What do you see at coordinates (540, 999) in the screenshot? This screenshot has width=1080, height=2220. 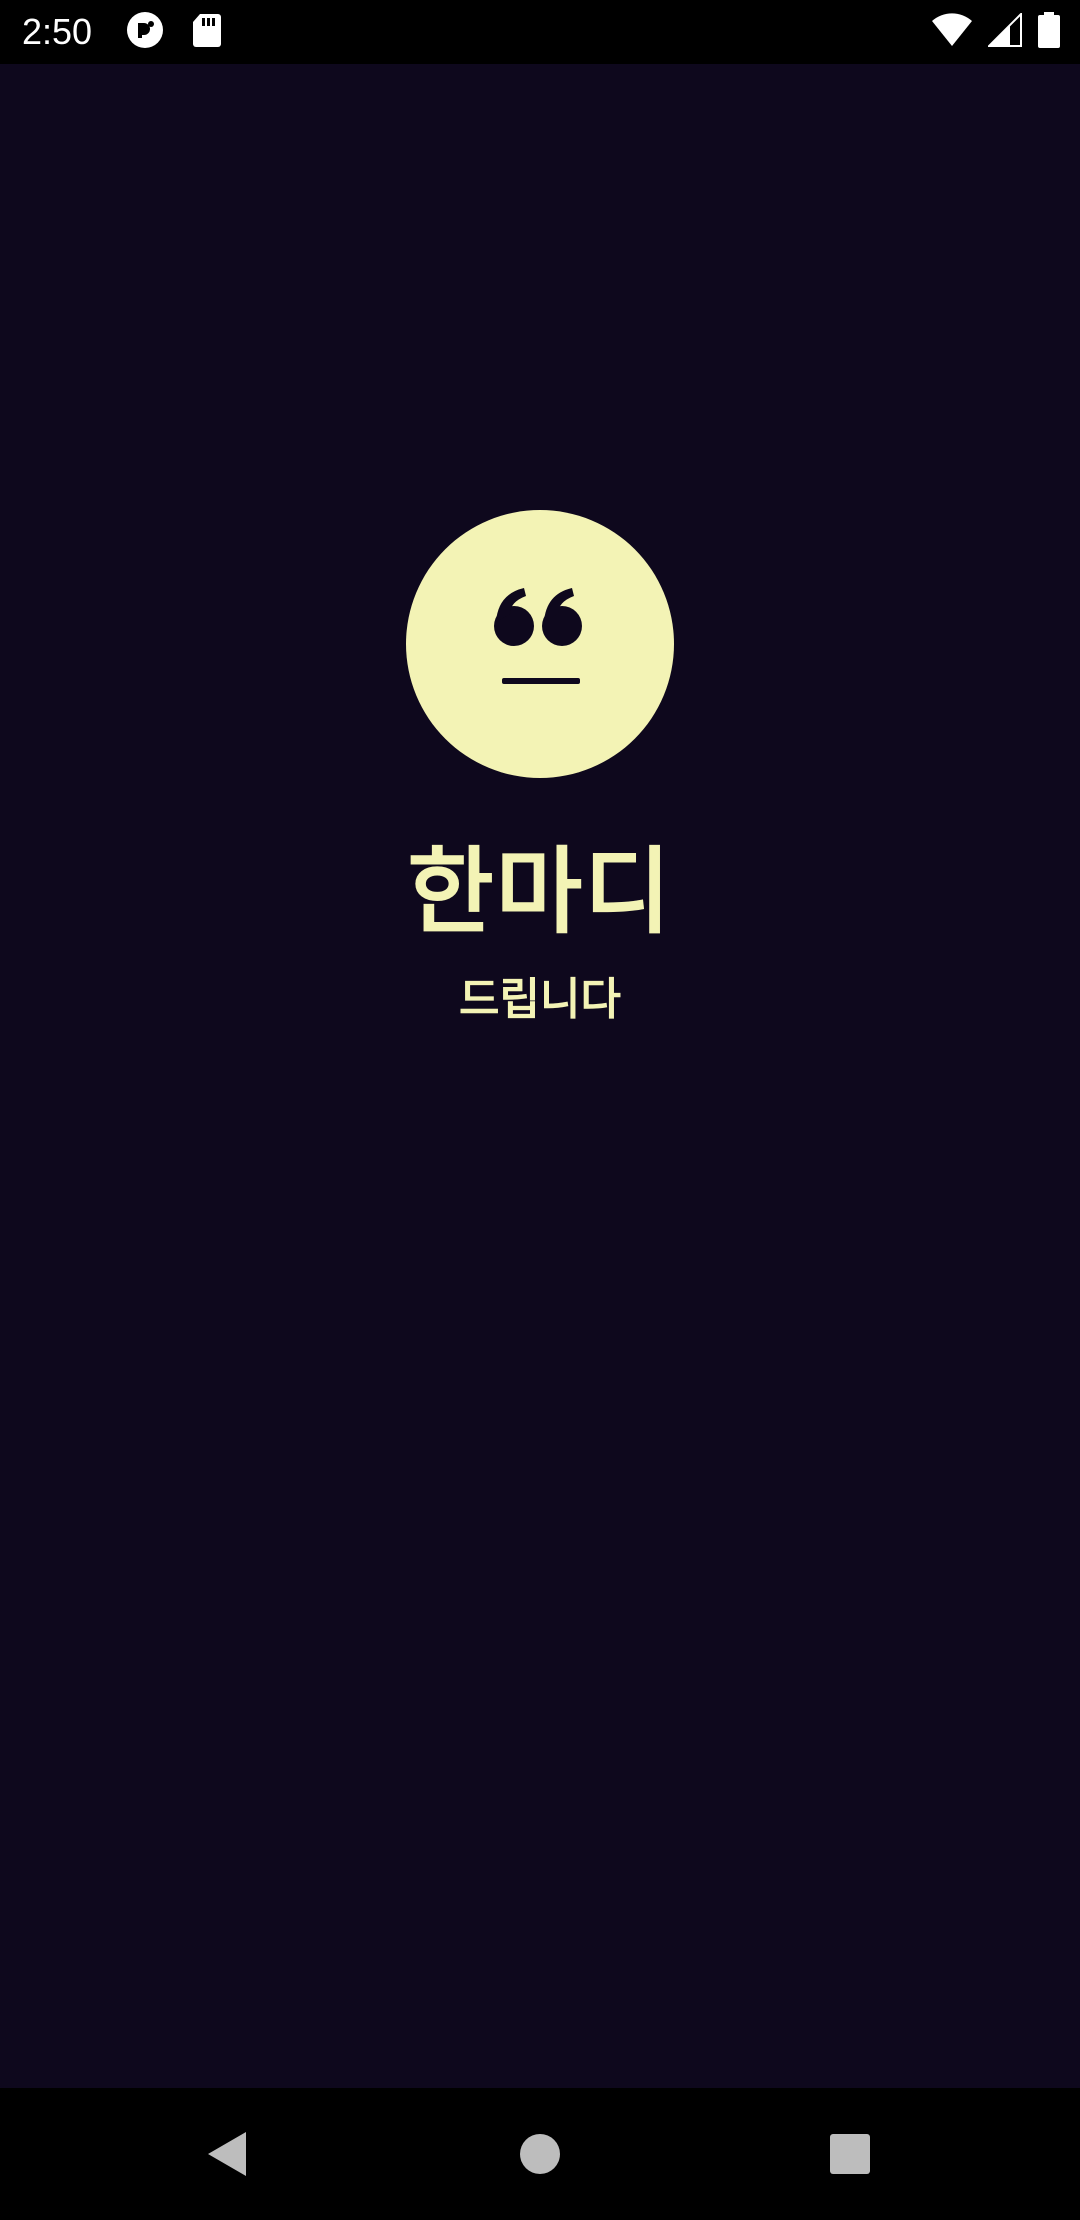 I see `app-subtitle: 드립니다` at bounding box center [540, 999].